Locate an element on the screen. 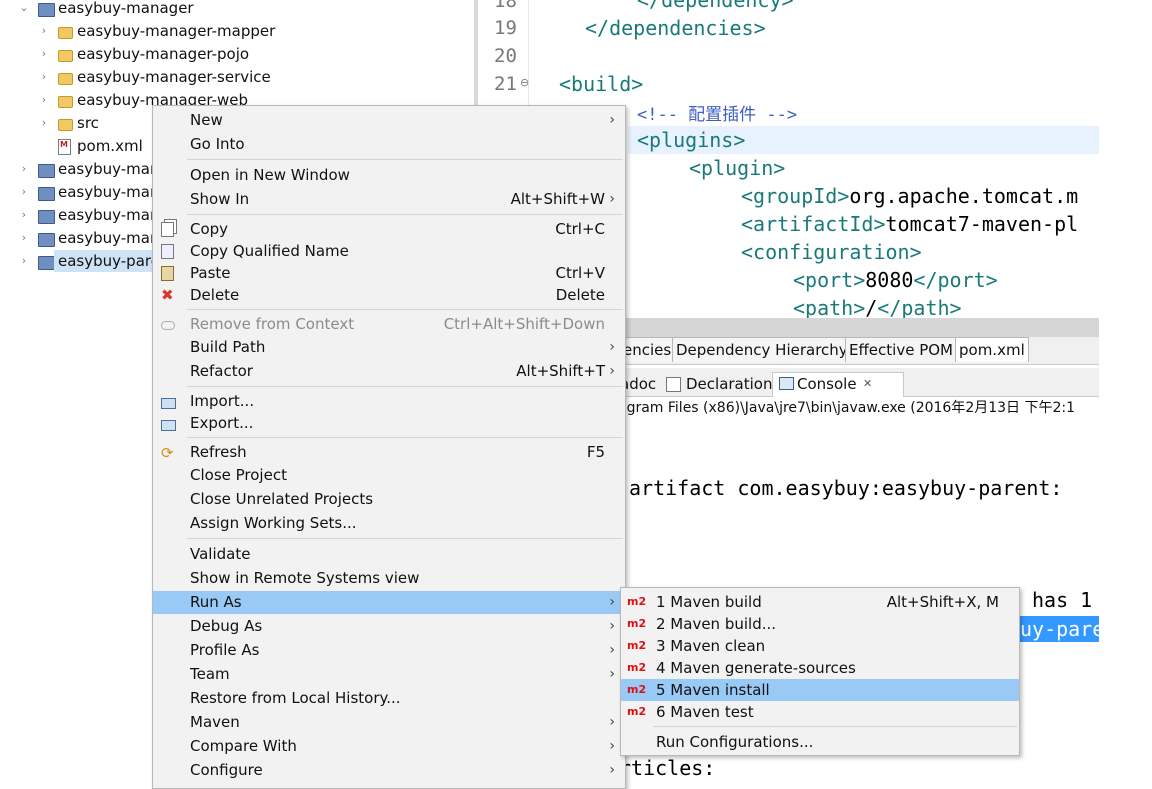 The image size is (1152, 789). menu-item-validate: Validate is located at coordinates (389, 554).